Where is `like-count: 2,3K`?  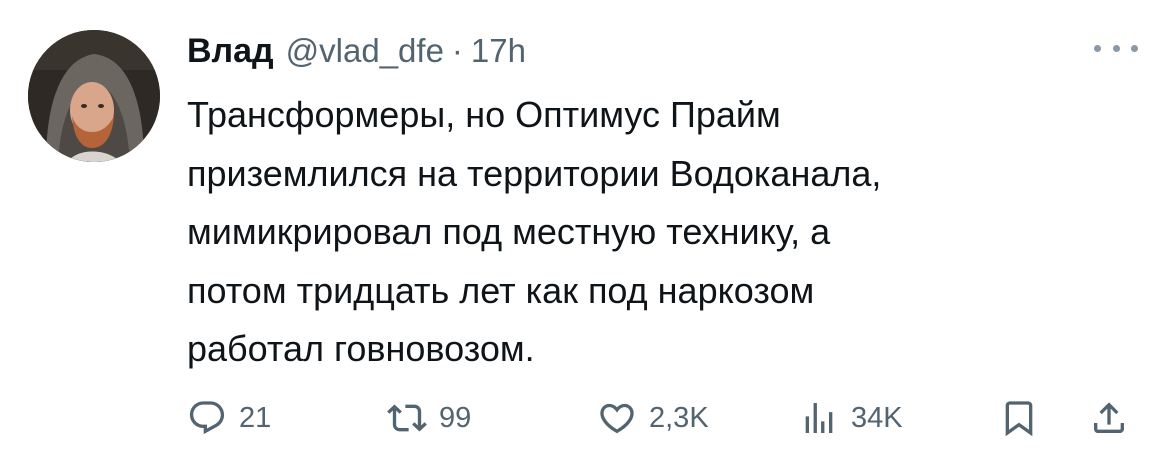 like-count: 2,3K is located at coordinates (679, 417).